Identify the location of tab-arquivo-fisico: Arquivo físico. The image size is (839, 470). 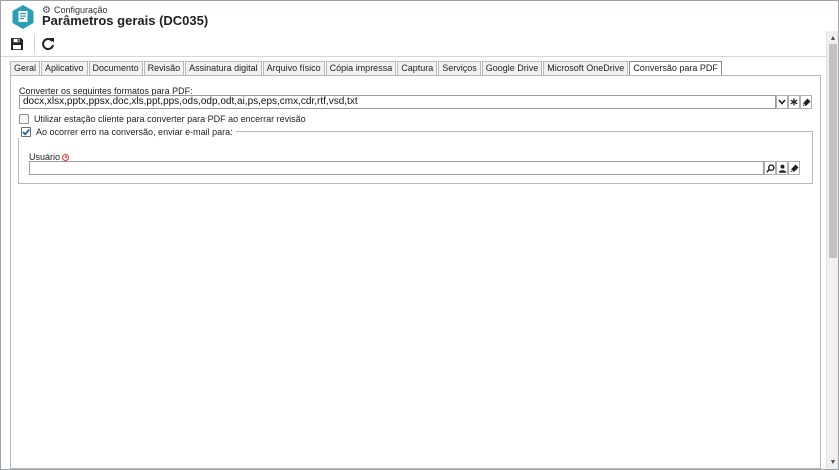
(293, 68).